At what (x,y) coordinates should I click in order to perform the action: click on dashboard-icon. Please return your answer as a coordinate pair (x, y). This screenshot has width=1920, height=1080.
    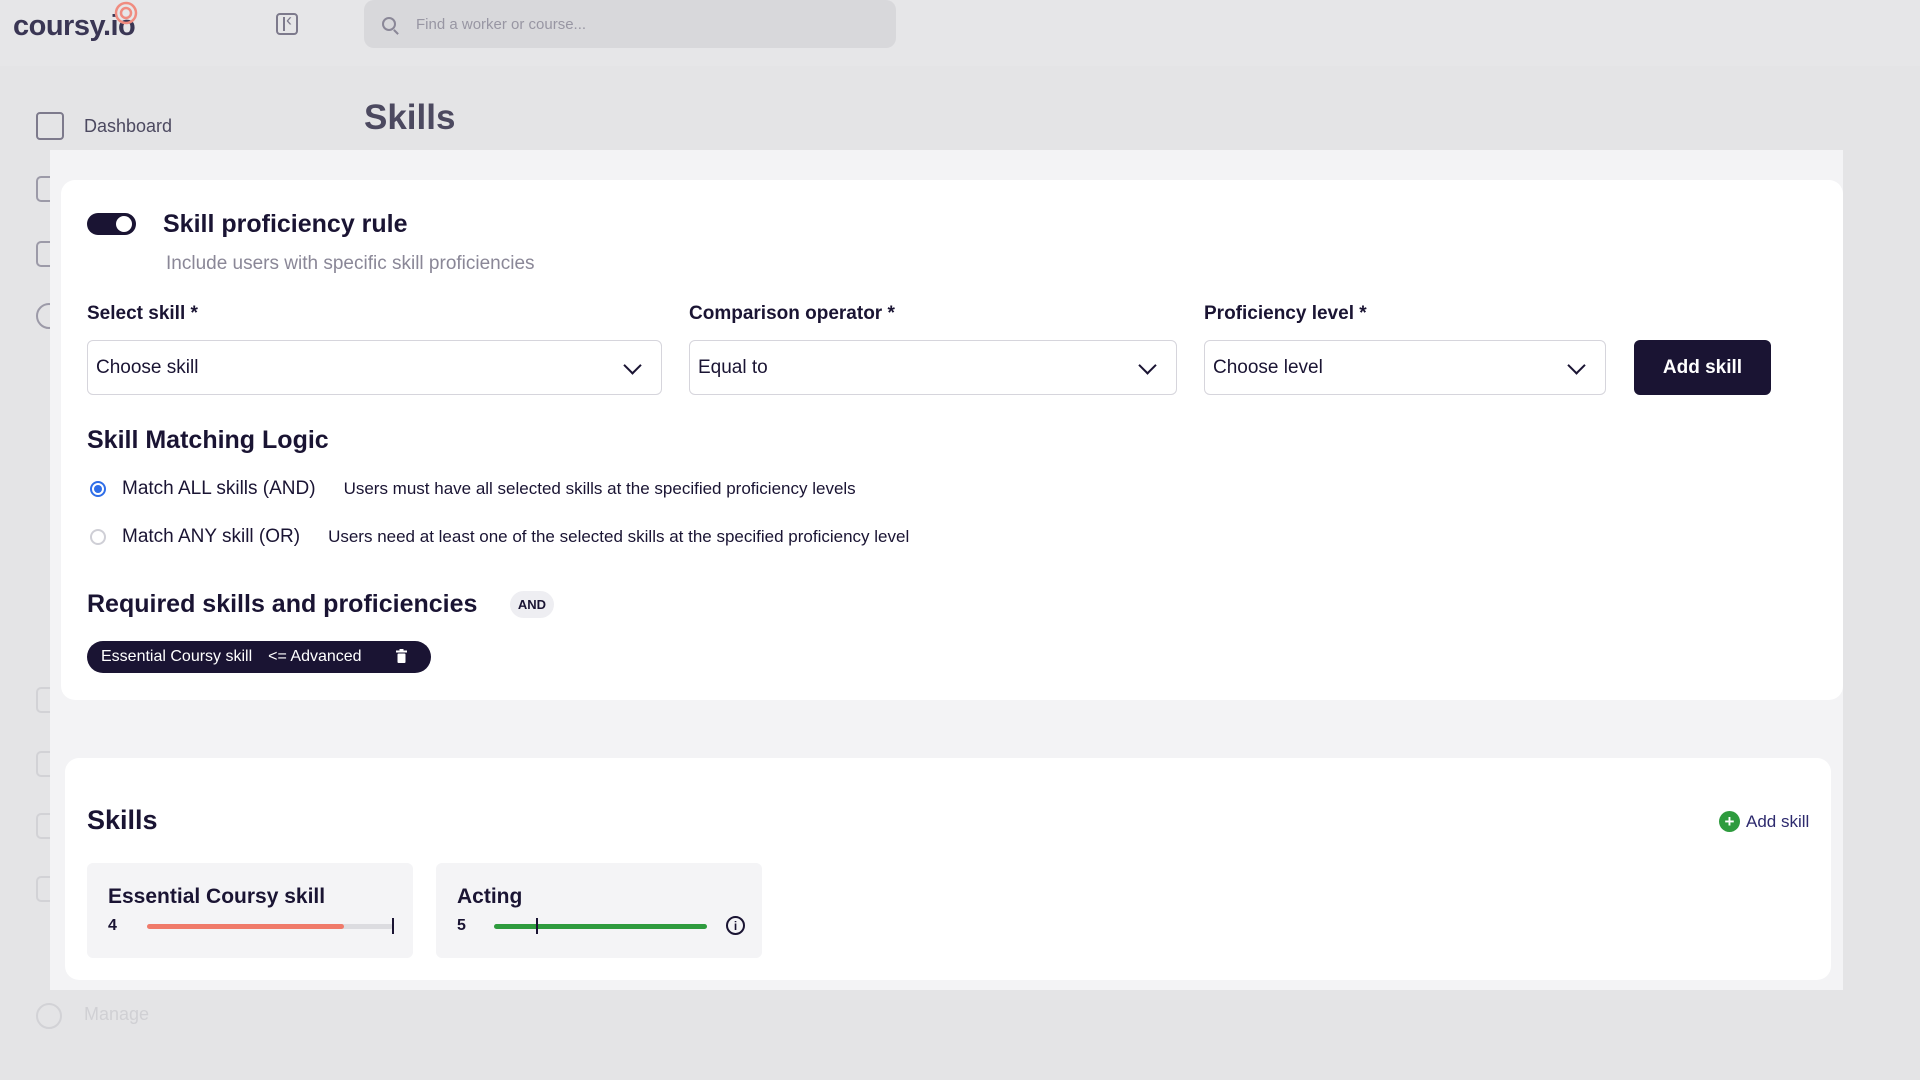
    Looking at the image, I should click on (50, 126).